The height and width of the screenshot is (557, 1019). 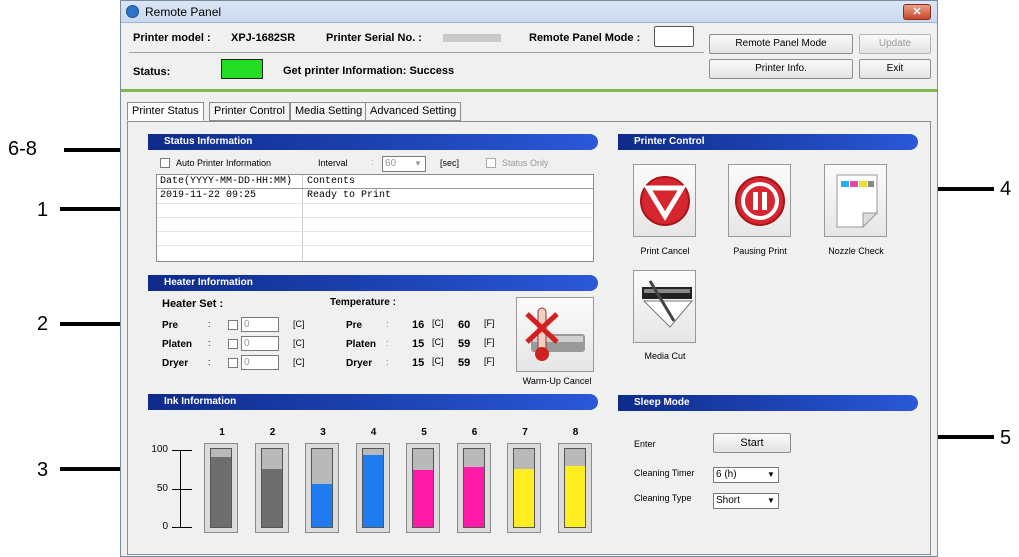 What do you see at coordinates (917, 12) in the screenshot?
I see `close-button: ✕` at bounding box center [917, 12].